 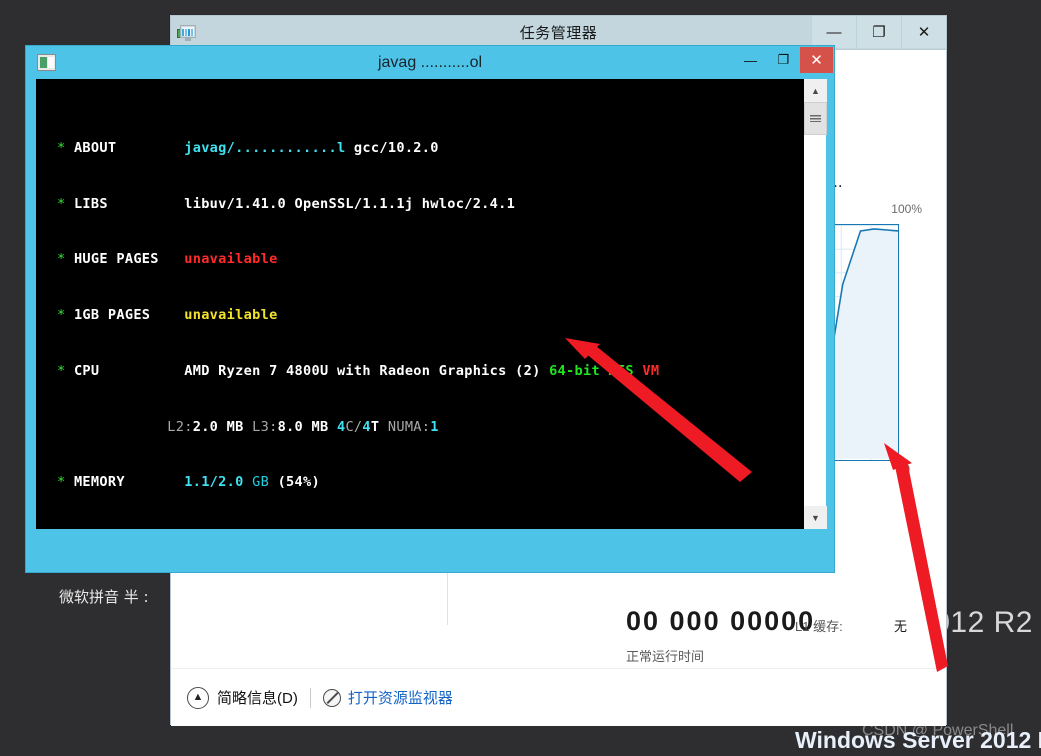 What do you see at coordinates (918, 740) in the screenshot?
I see `desktop-wallpaper-text-bottom: Windows Server 2012 R2 Da` at bounding box center [918, 740].